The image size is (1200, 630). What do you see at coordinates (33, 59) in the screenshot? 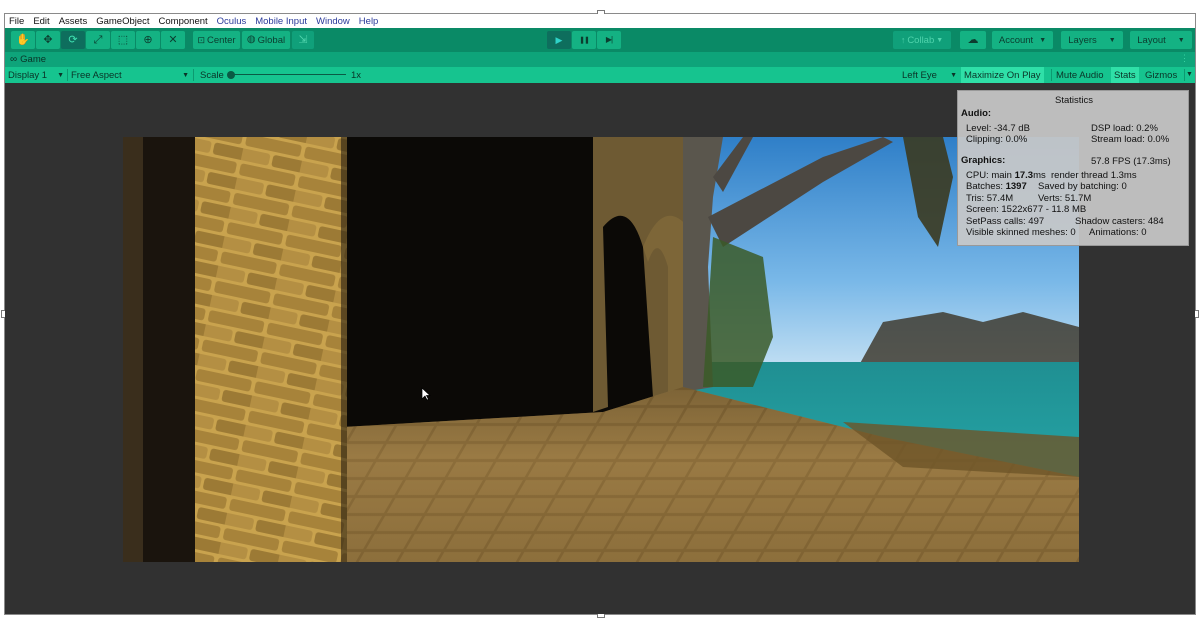
I see `tab-game-label: Game` at bounding box center [33, 59].